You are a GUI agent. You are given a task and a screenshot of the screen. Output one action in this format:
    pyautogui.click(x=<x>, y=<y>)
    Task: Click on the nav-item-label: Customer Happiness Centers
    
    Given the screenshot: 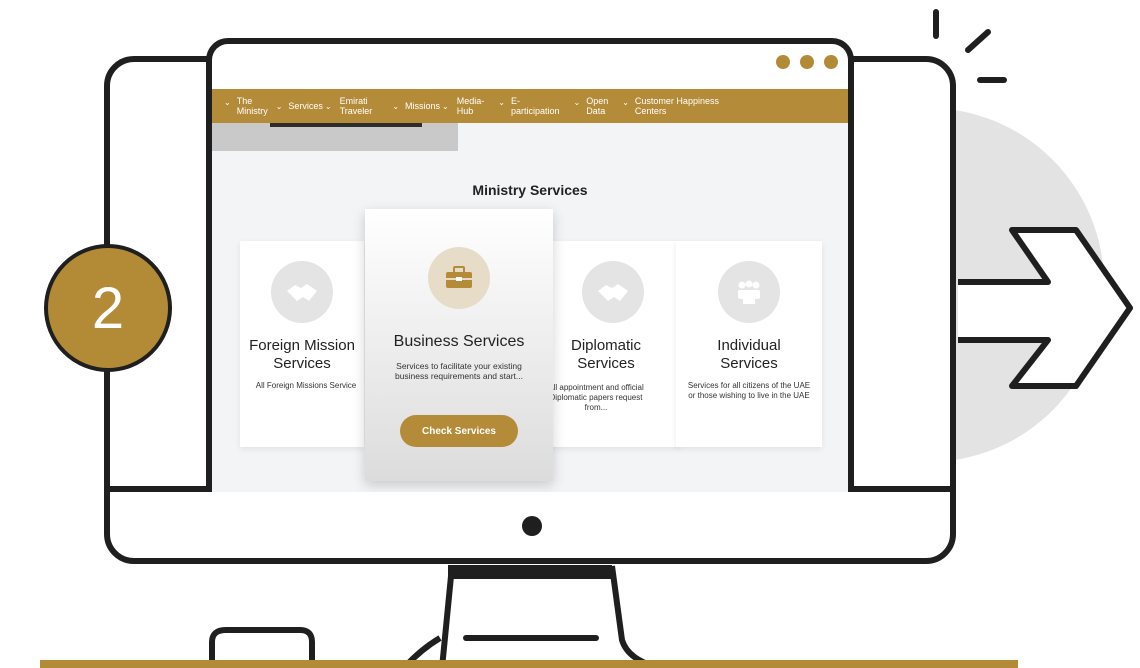 What is the action you would take?
    pyautogui.click(x=676, y=106)
    